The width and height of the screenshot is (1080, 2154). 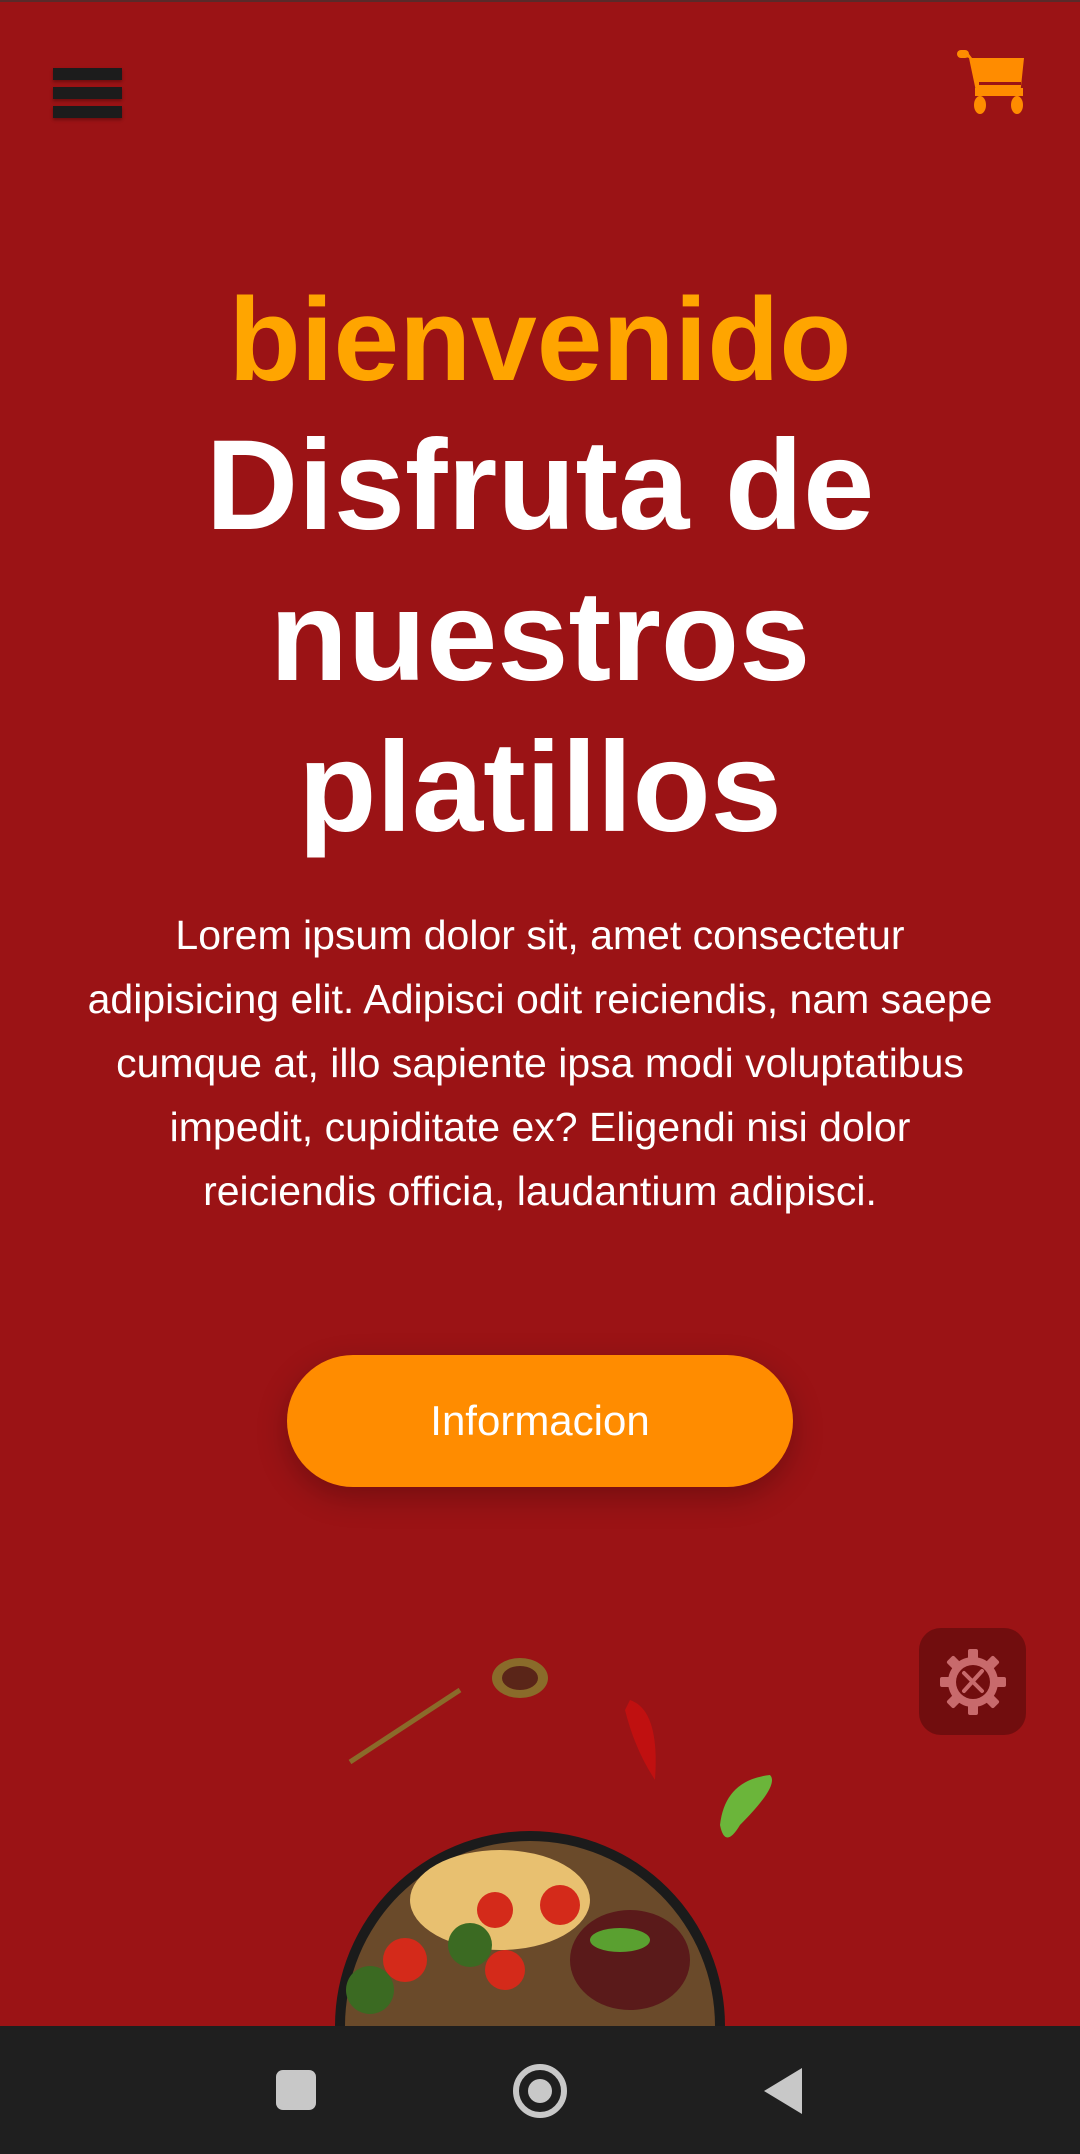 I want to click on gear-tools-icon, so click(x=972, y=1681).